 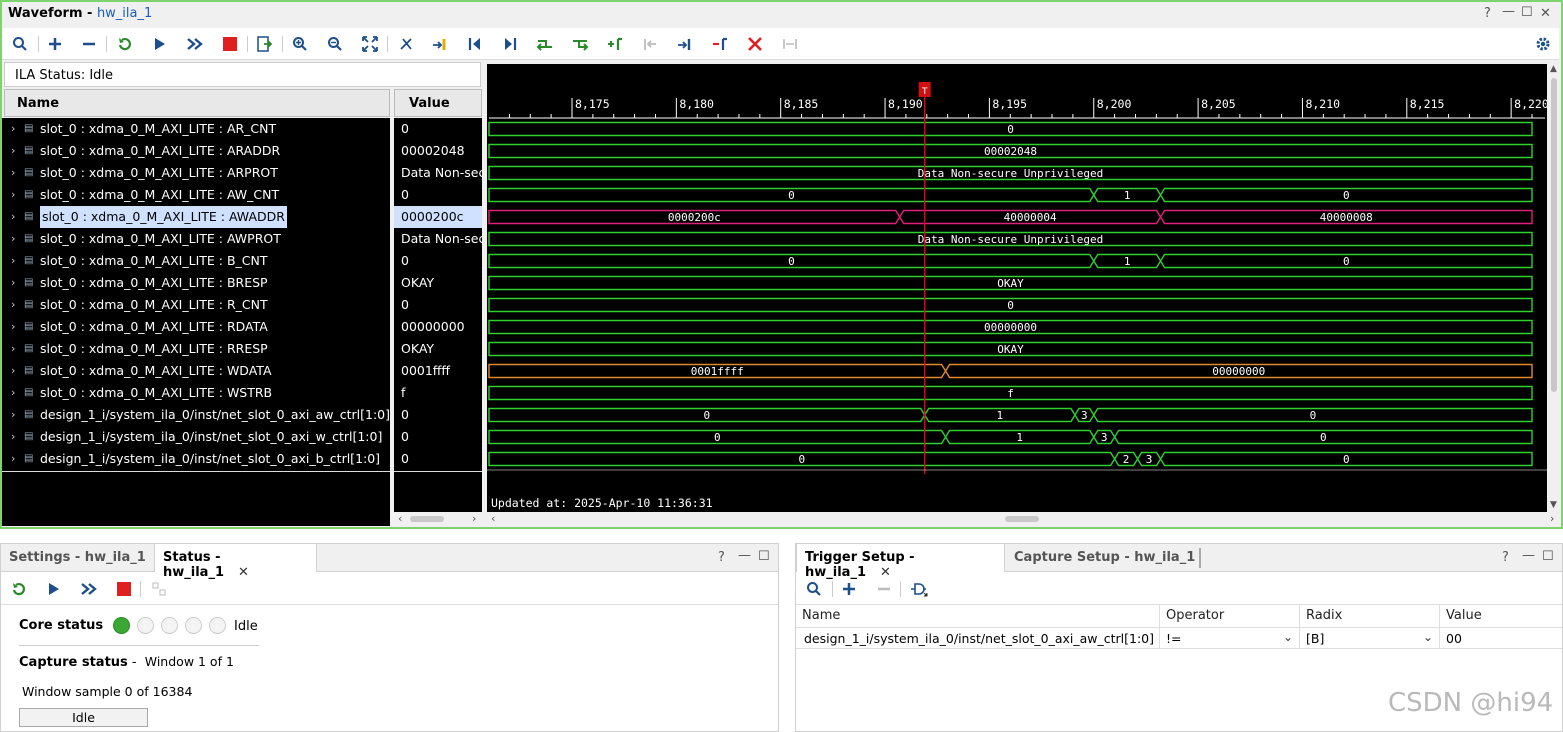 I want to click on signal-row: › ▤ slot_0 : xdma_0_M_AXI_LITE : AWADDR, so click(x=196, y=217).